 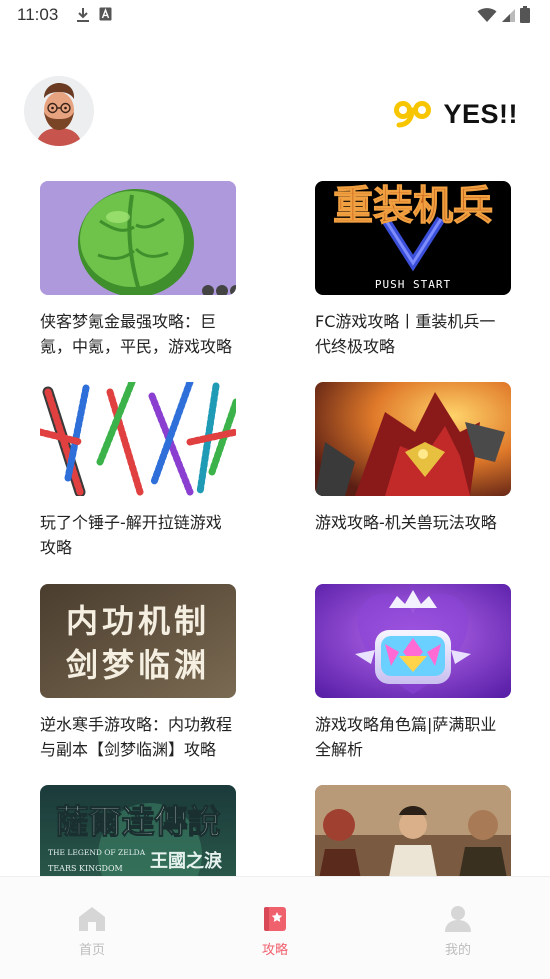 I want to click on nsh-line-1: 内功机制, so click(x=138, y=621).